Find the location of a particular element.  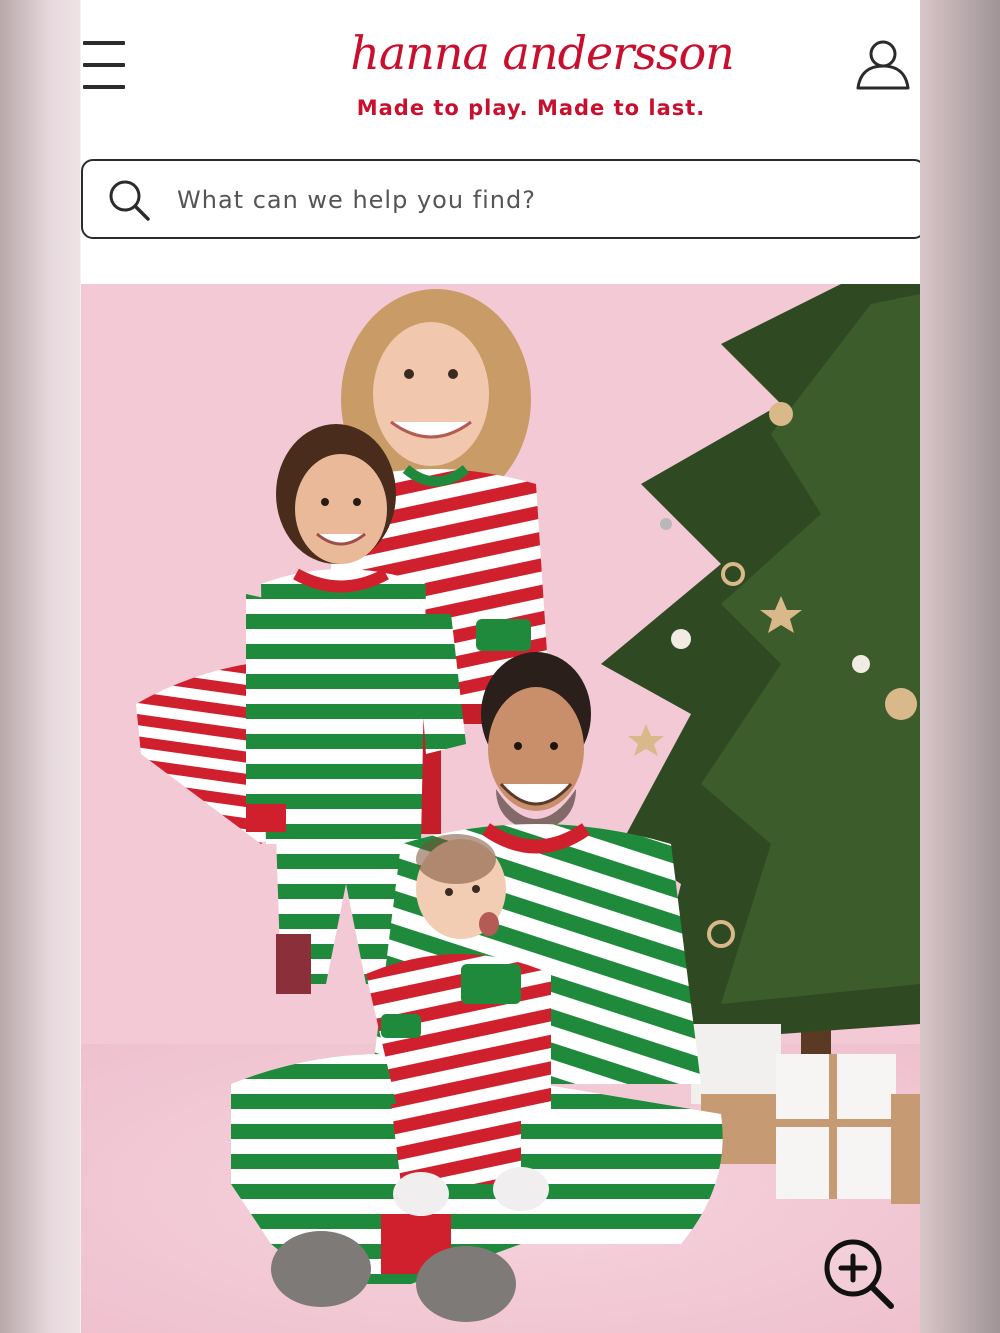

menu-button is located at coordinates (104, 65).